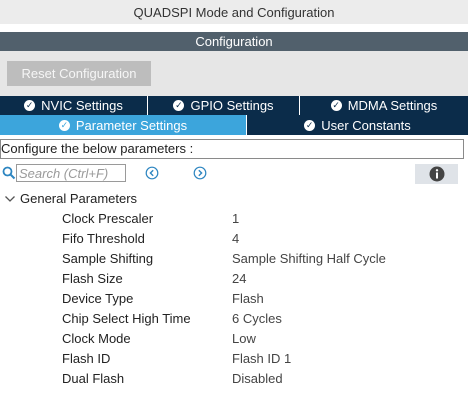 This screenshot has width=468, height=397. I want to click on tab-label: User Constants, so click(366, 125).